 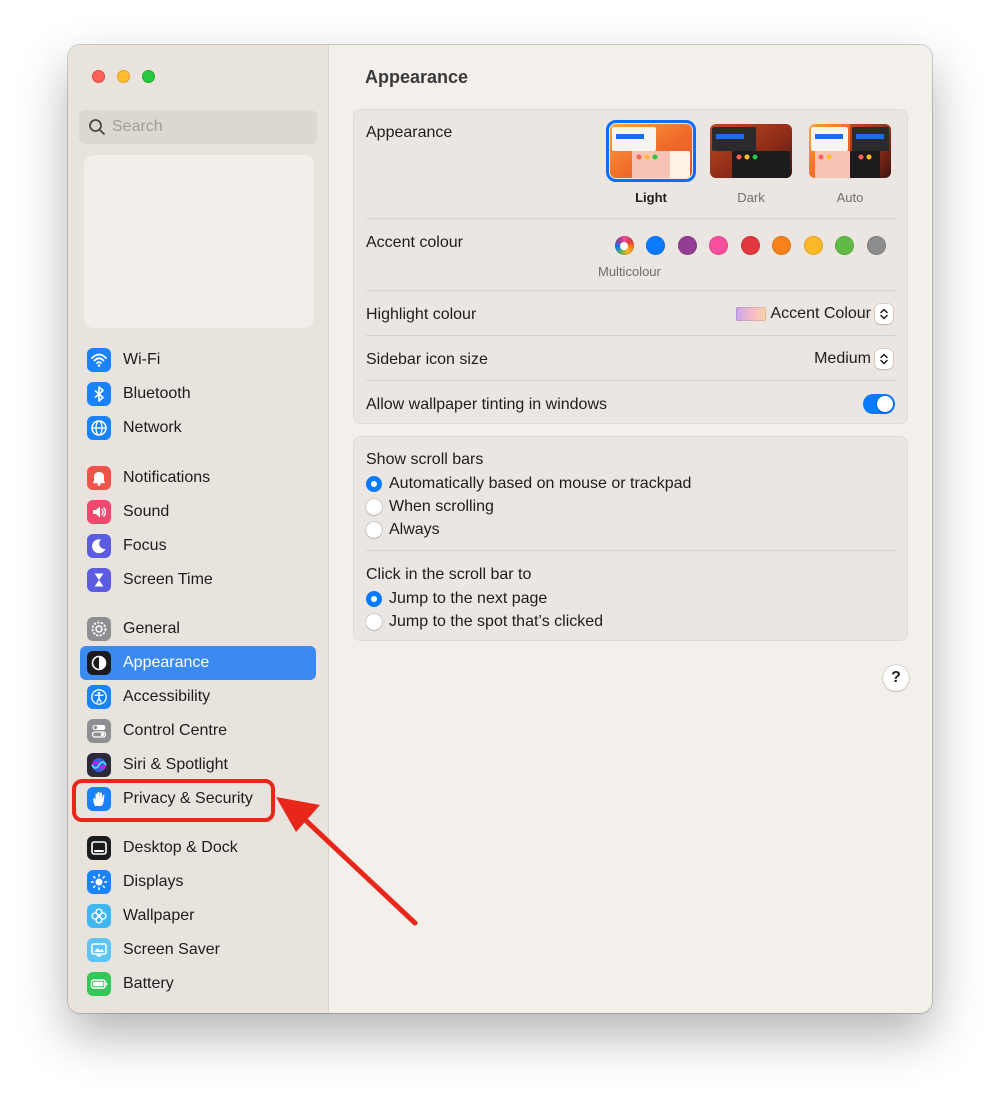 I want to click on scroll-when-scrolling-radio: When scrolling, so click(x=430, y=507).